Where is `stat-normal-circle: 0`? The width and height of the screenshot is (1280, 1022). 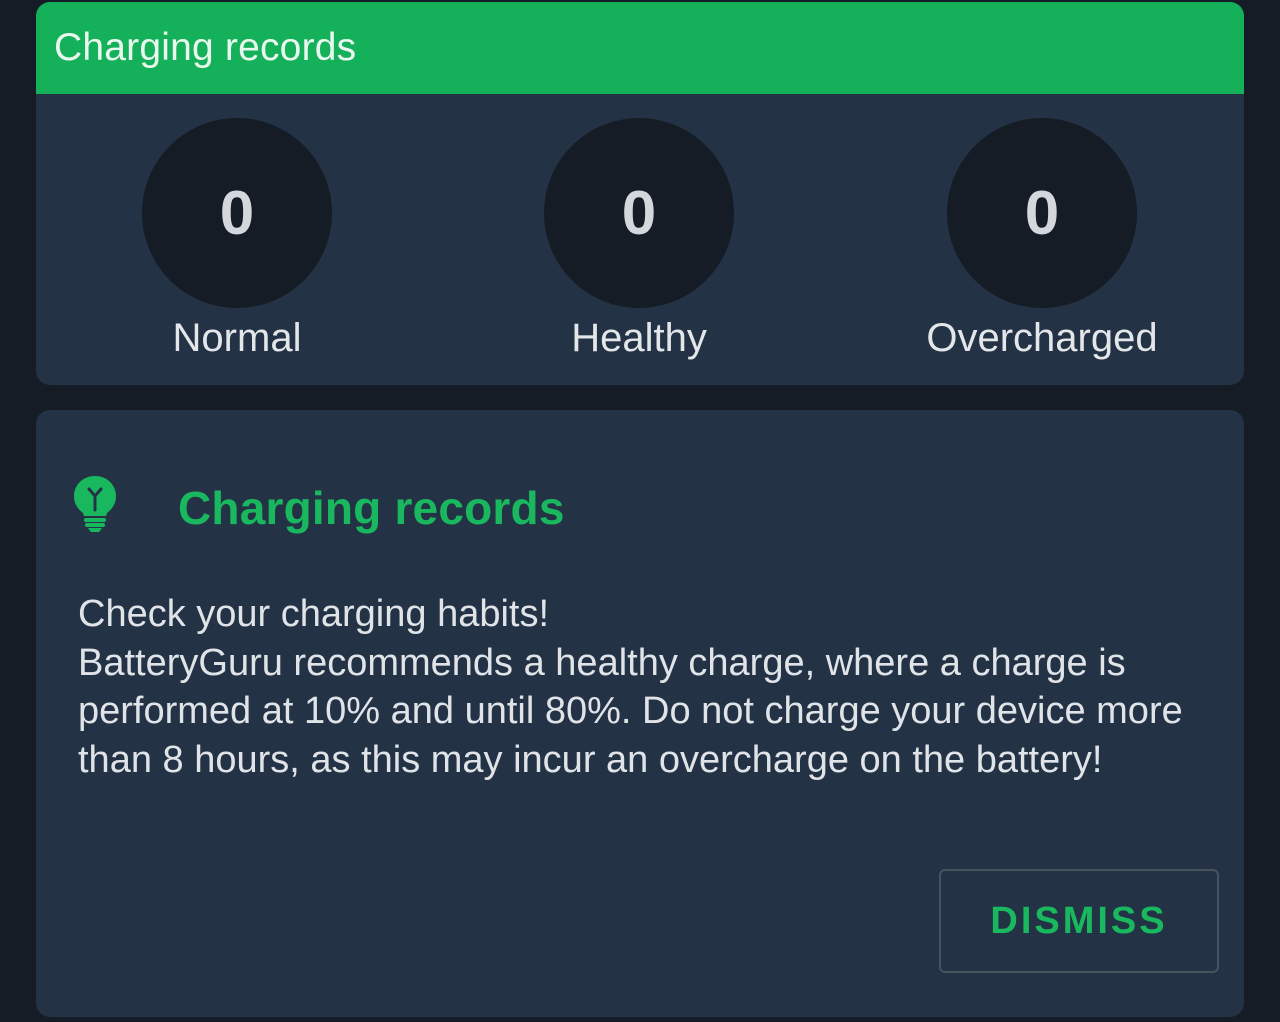
stat-normal-circle: 0 is located at coordinates (237, 213).